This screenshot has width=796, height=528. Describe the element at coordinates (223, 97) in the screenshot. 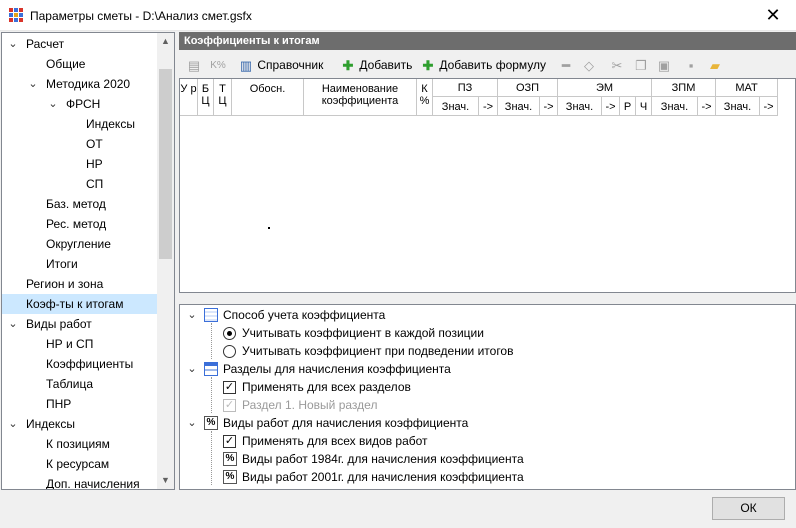

I see `col-header-t: Т Ц` at that location.